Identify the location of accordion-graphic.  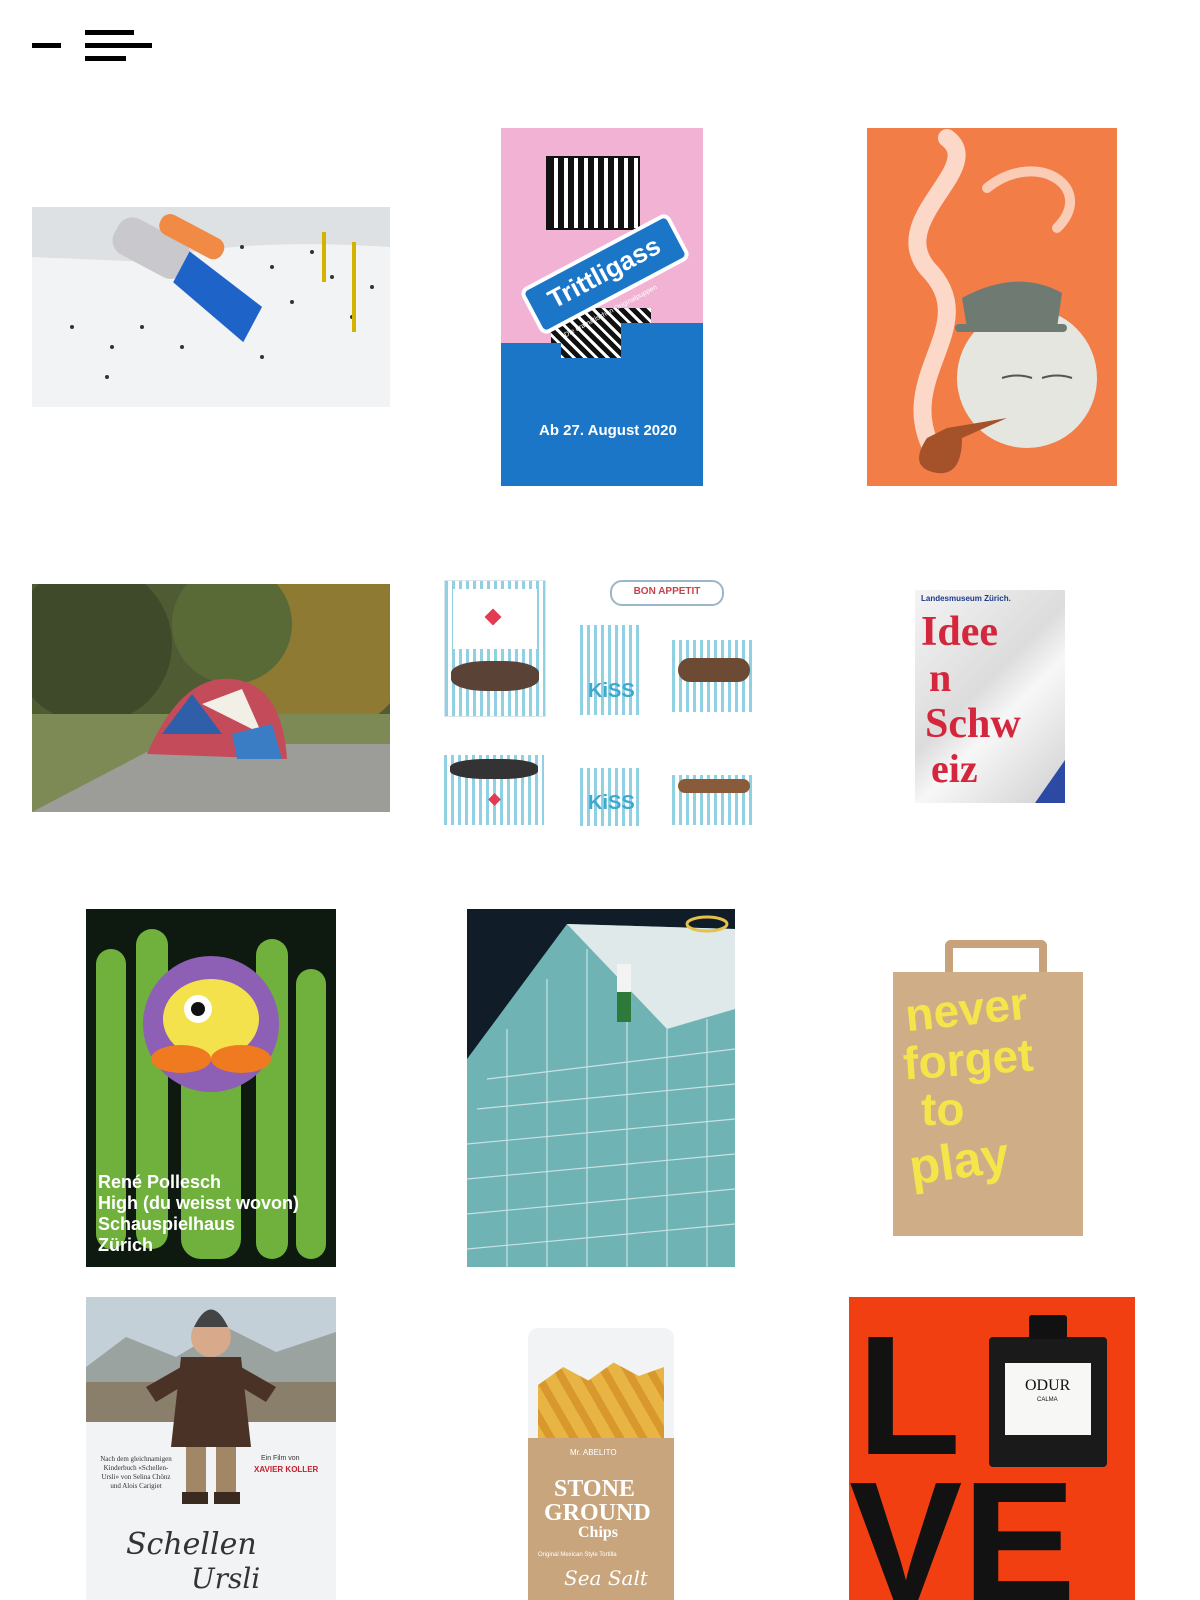
(593, 193).